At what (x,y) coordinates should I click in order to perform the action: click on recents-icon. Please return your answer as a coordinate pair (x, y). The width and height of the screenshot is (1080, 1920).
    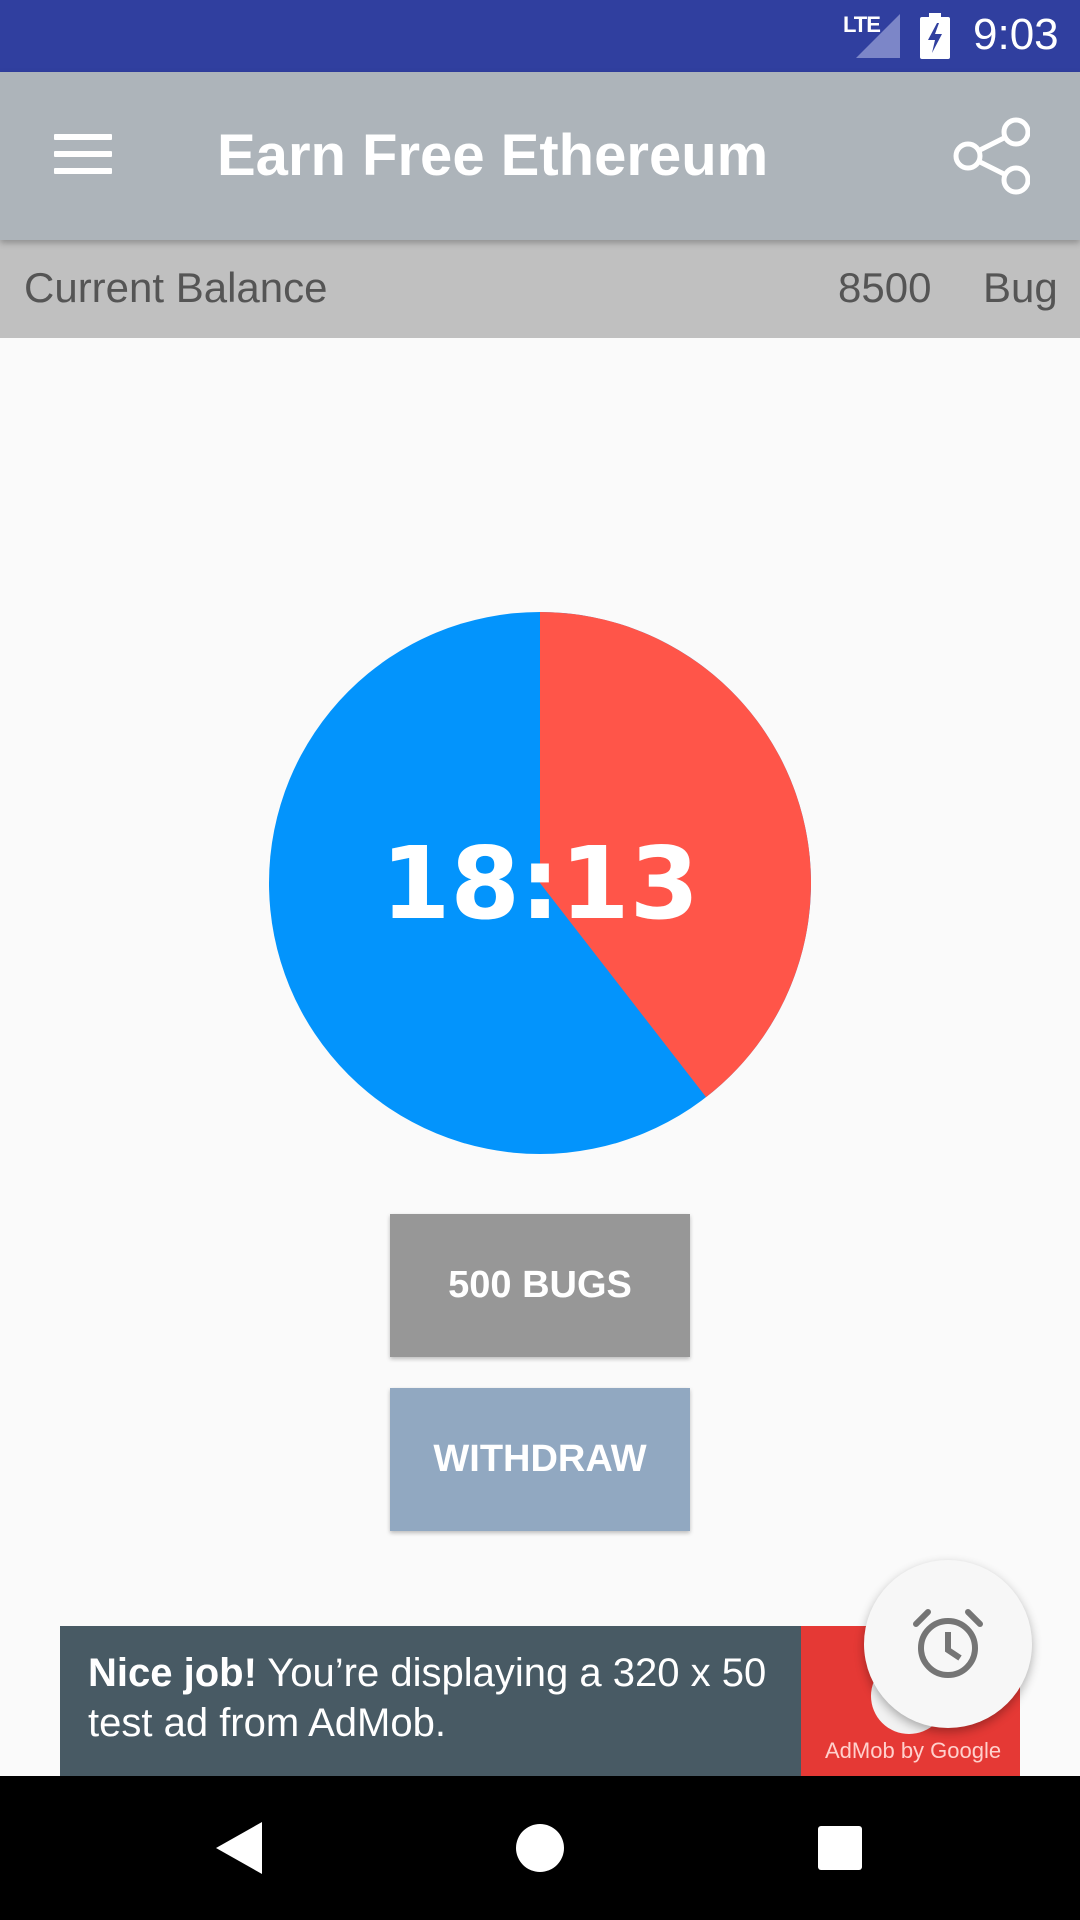
    Looking at the image, I should click on (840, 1848).